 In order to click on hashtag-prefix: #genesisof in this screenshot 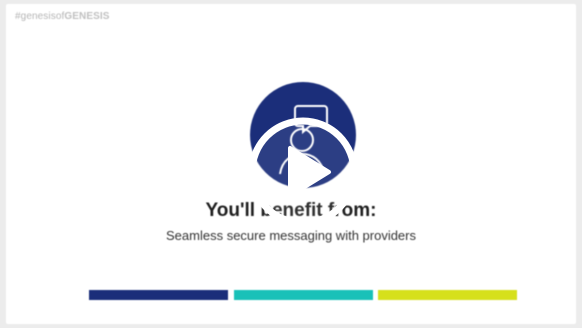, I will do `click(40, 16)`.